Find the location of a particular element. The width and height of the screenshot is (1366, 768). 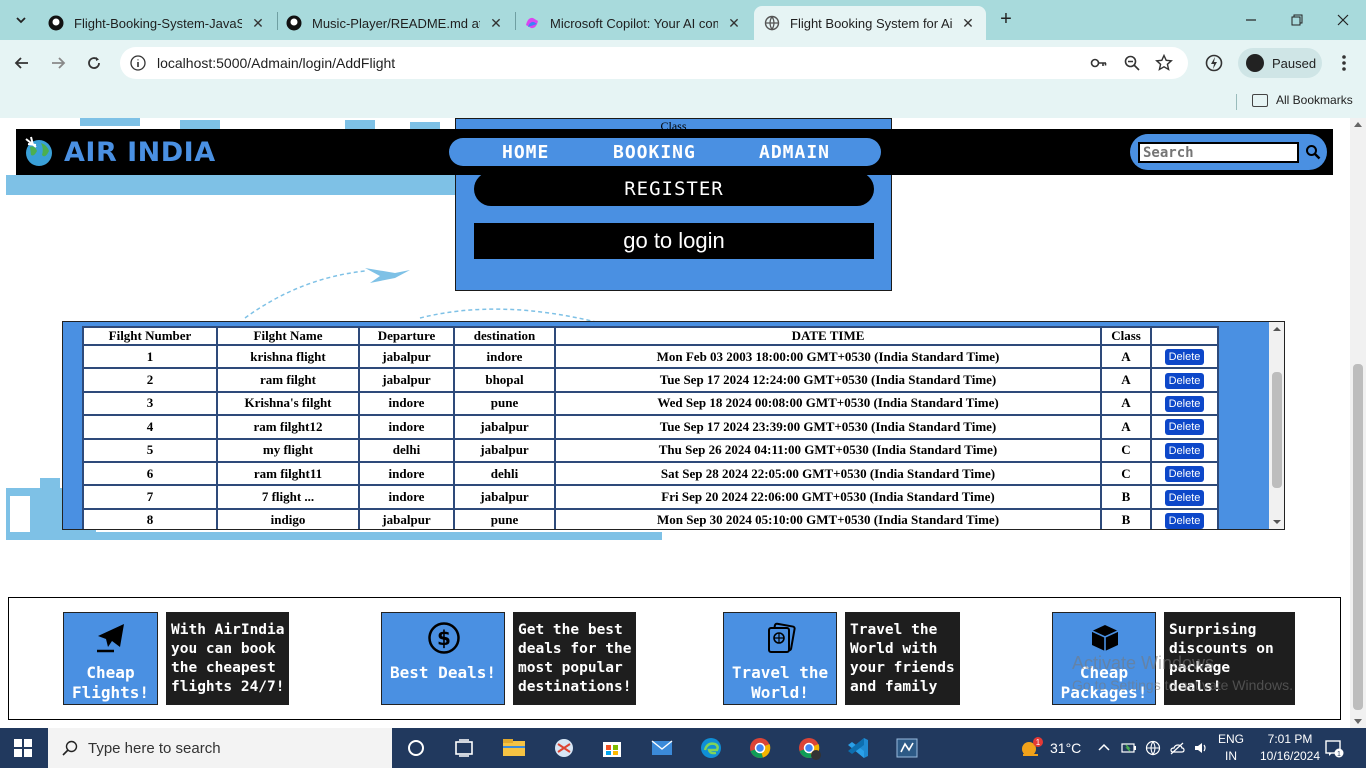

nav-admain-link: ADMAIN is located at coordinates (794, 152).